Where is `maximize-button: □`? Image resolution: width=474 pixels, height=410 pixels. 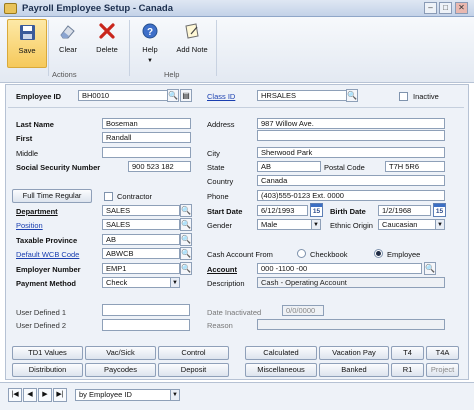
maximize-button: □ is located at coordinates (445, 8).